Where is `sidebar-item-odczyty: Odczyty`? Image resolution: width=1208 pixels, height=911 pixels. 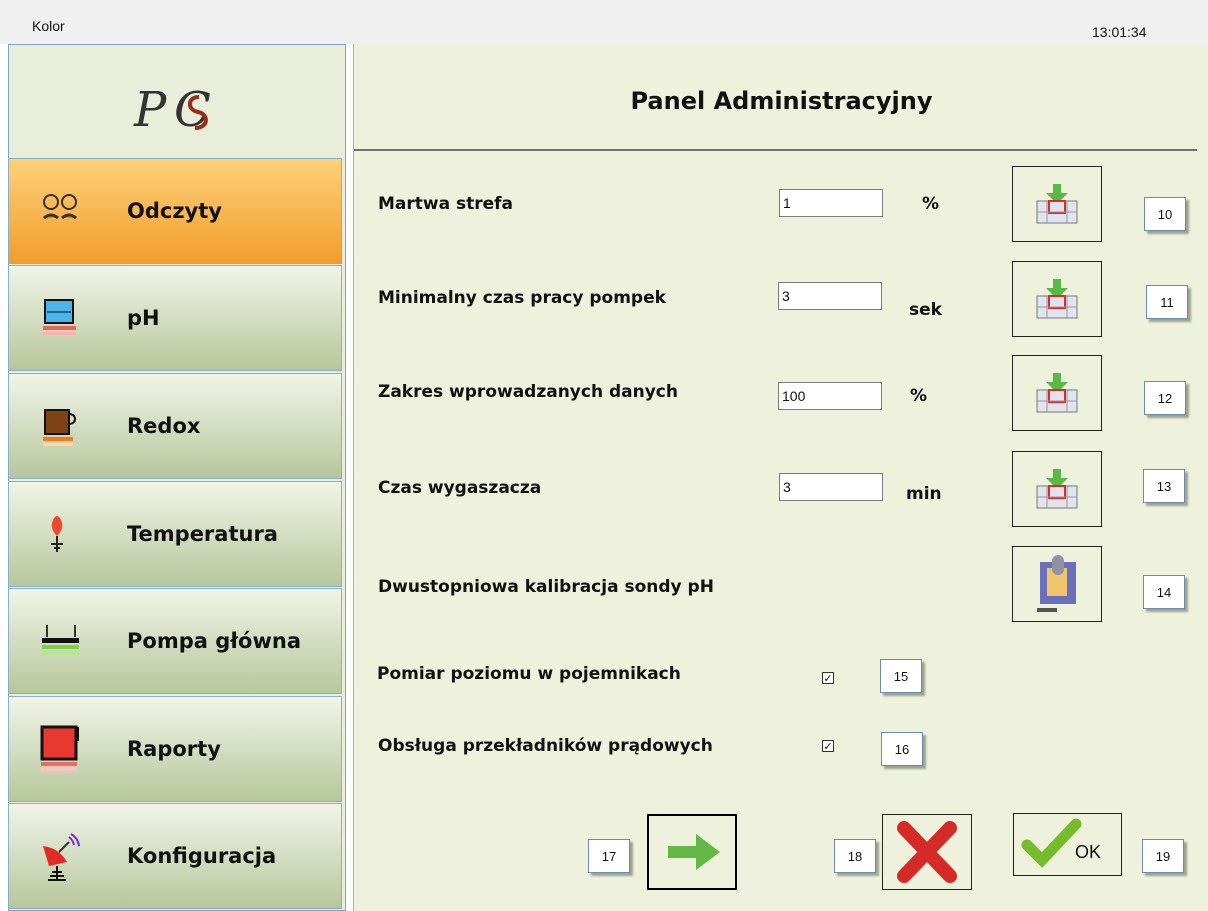 sidebar-item-odczyty: Odczyty is located at coordinates (175, 211).